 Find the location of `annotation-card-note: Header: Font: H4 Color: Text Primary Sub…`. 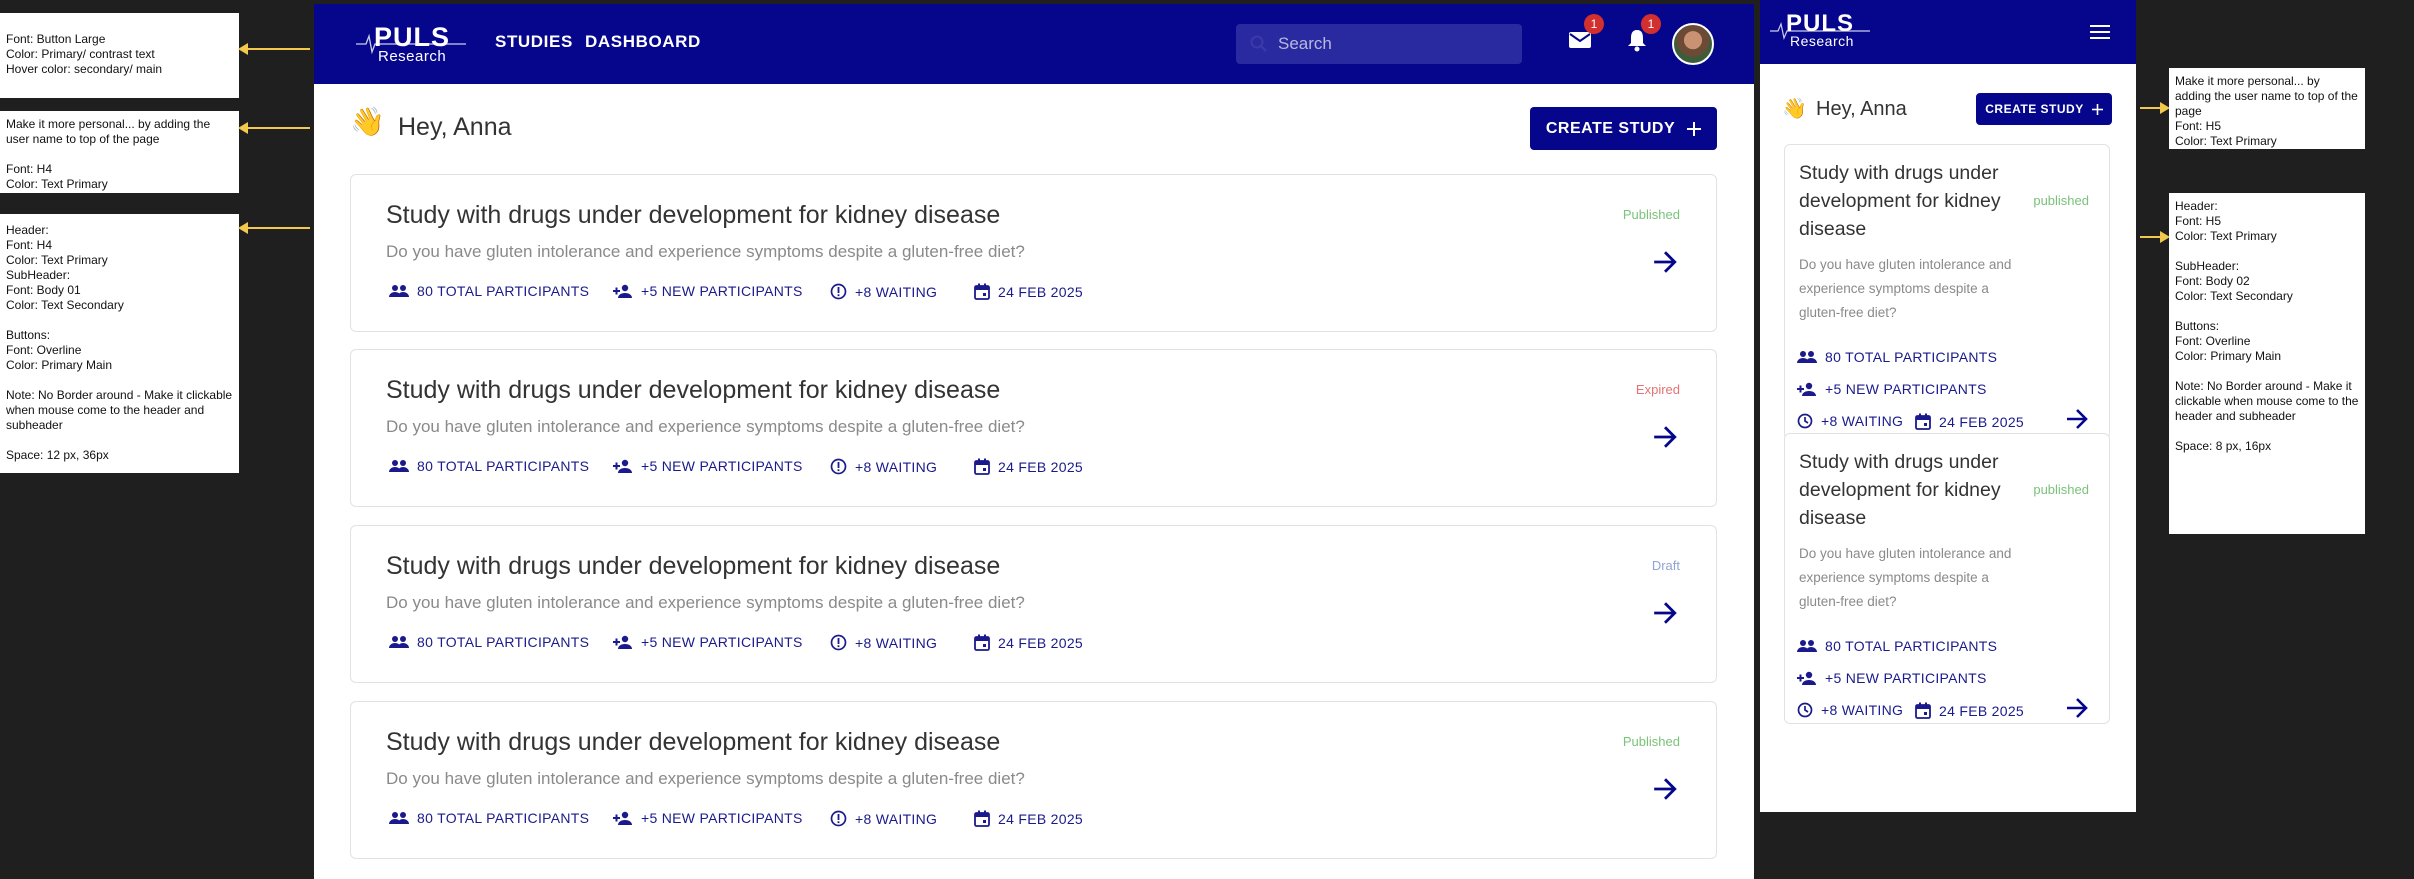

annotation-card-note: Header: Font: H4 Color: Text Primary Sub… is located at coordinates (119, 343).